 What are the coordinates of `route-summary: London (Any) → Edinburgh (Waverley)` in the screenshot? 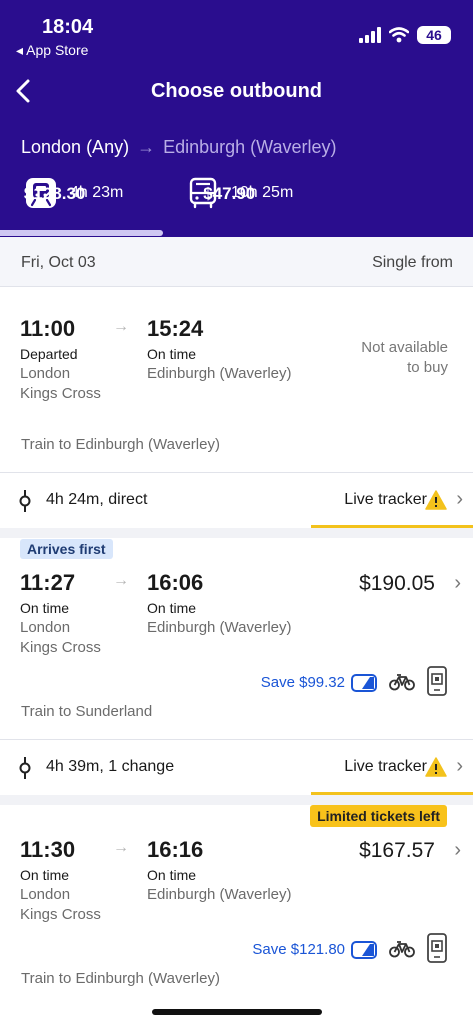 It's located at (178, 147).